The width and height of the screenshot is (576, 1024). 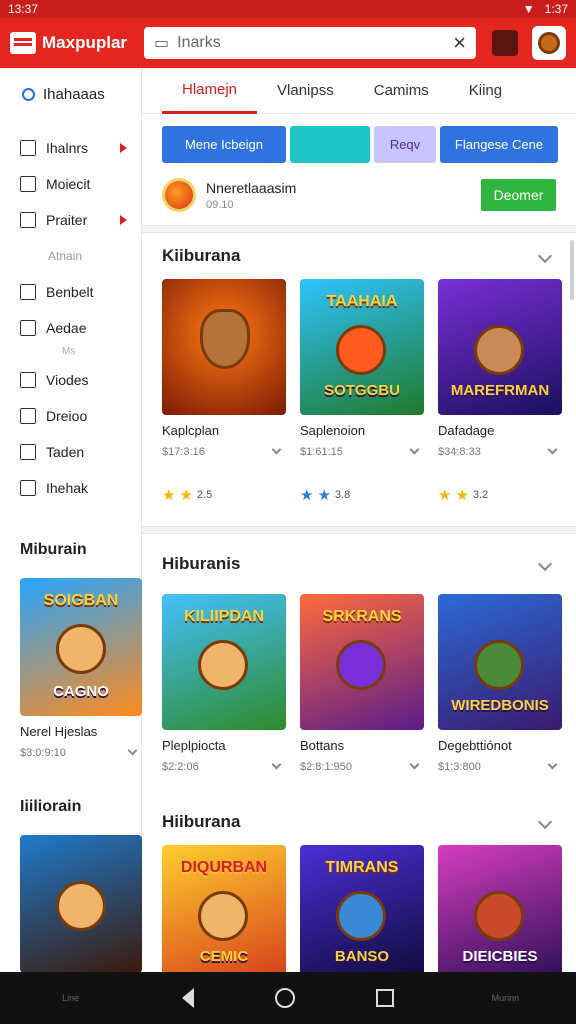 What do you see at coordinates (459, 767) in the screenshot?
I see `game-price: $1:3:800` at bounding box center [459, 767].